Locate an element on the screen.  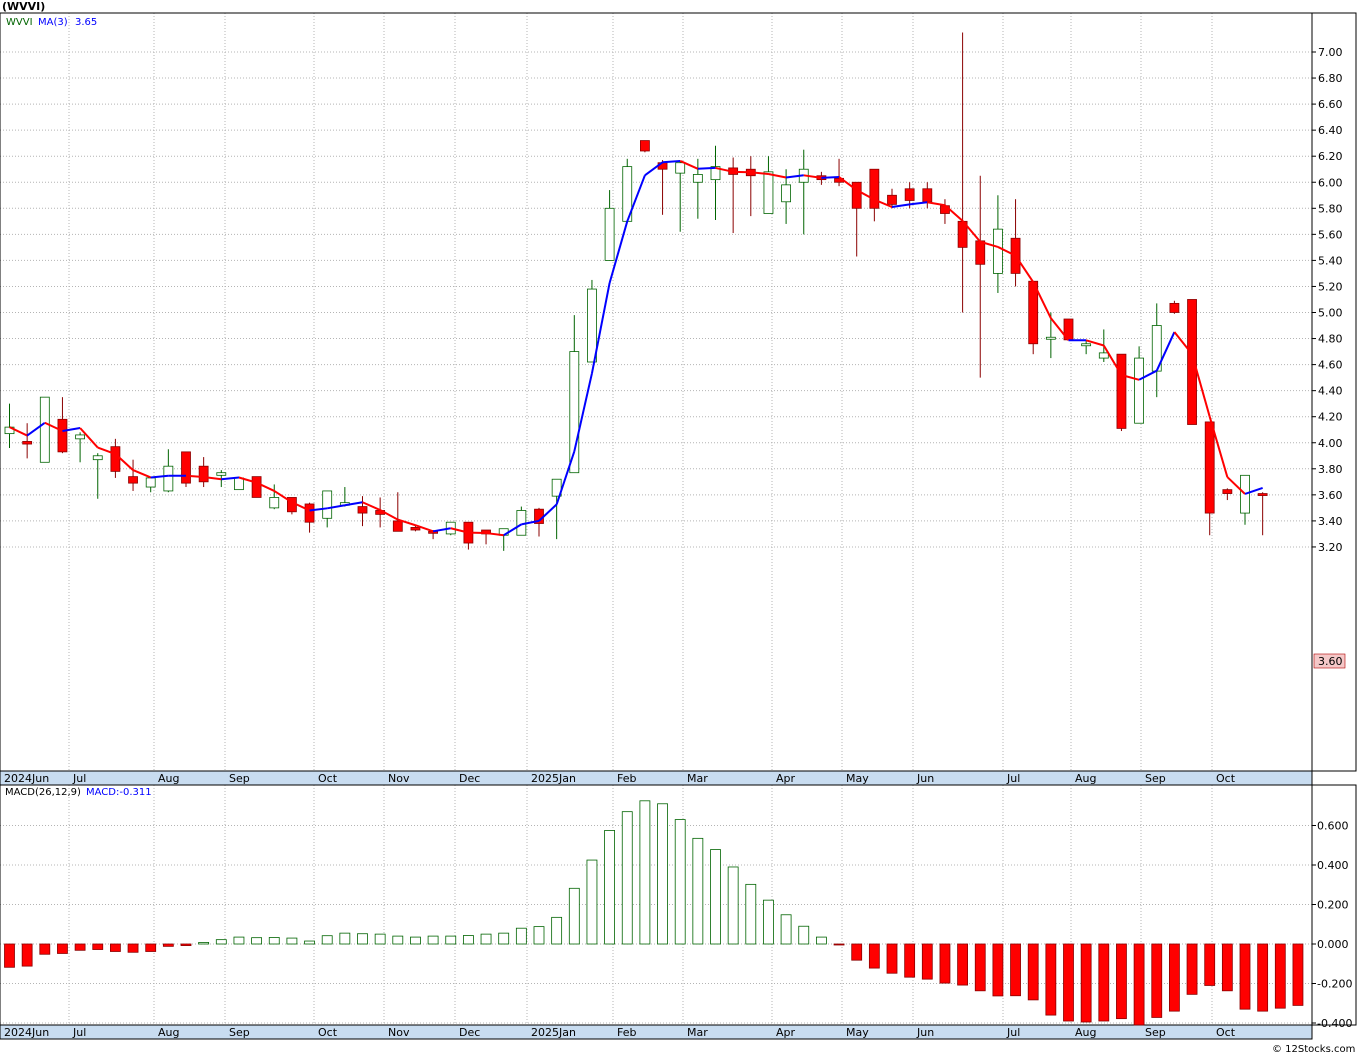
chart-title: (WVVI) is located at coordinates (23, 6).